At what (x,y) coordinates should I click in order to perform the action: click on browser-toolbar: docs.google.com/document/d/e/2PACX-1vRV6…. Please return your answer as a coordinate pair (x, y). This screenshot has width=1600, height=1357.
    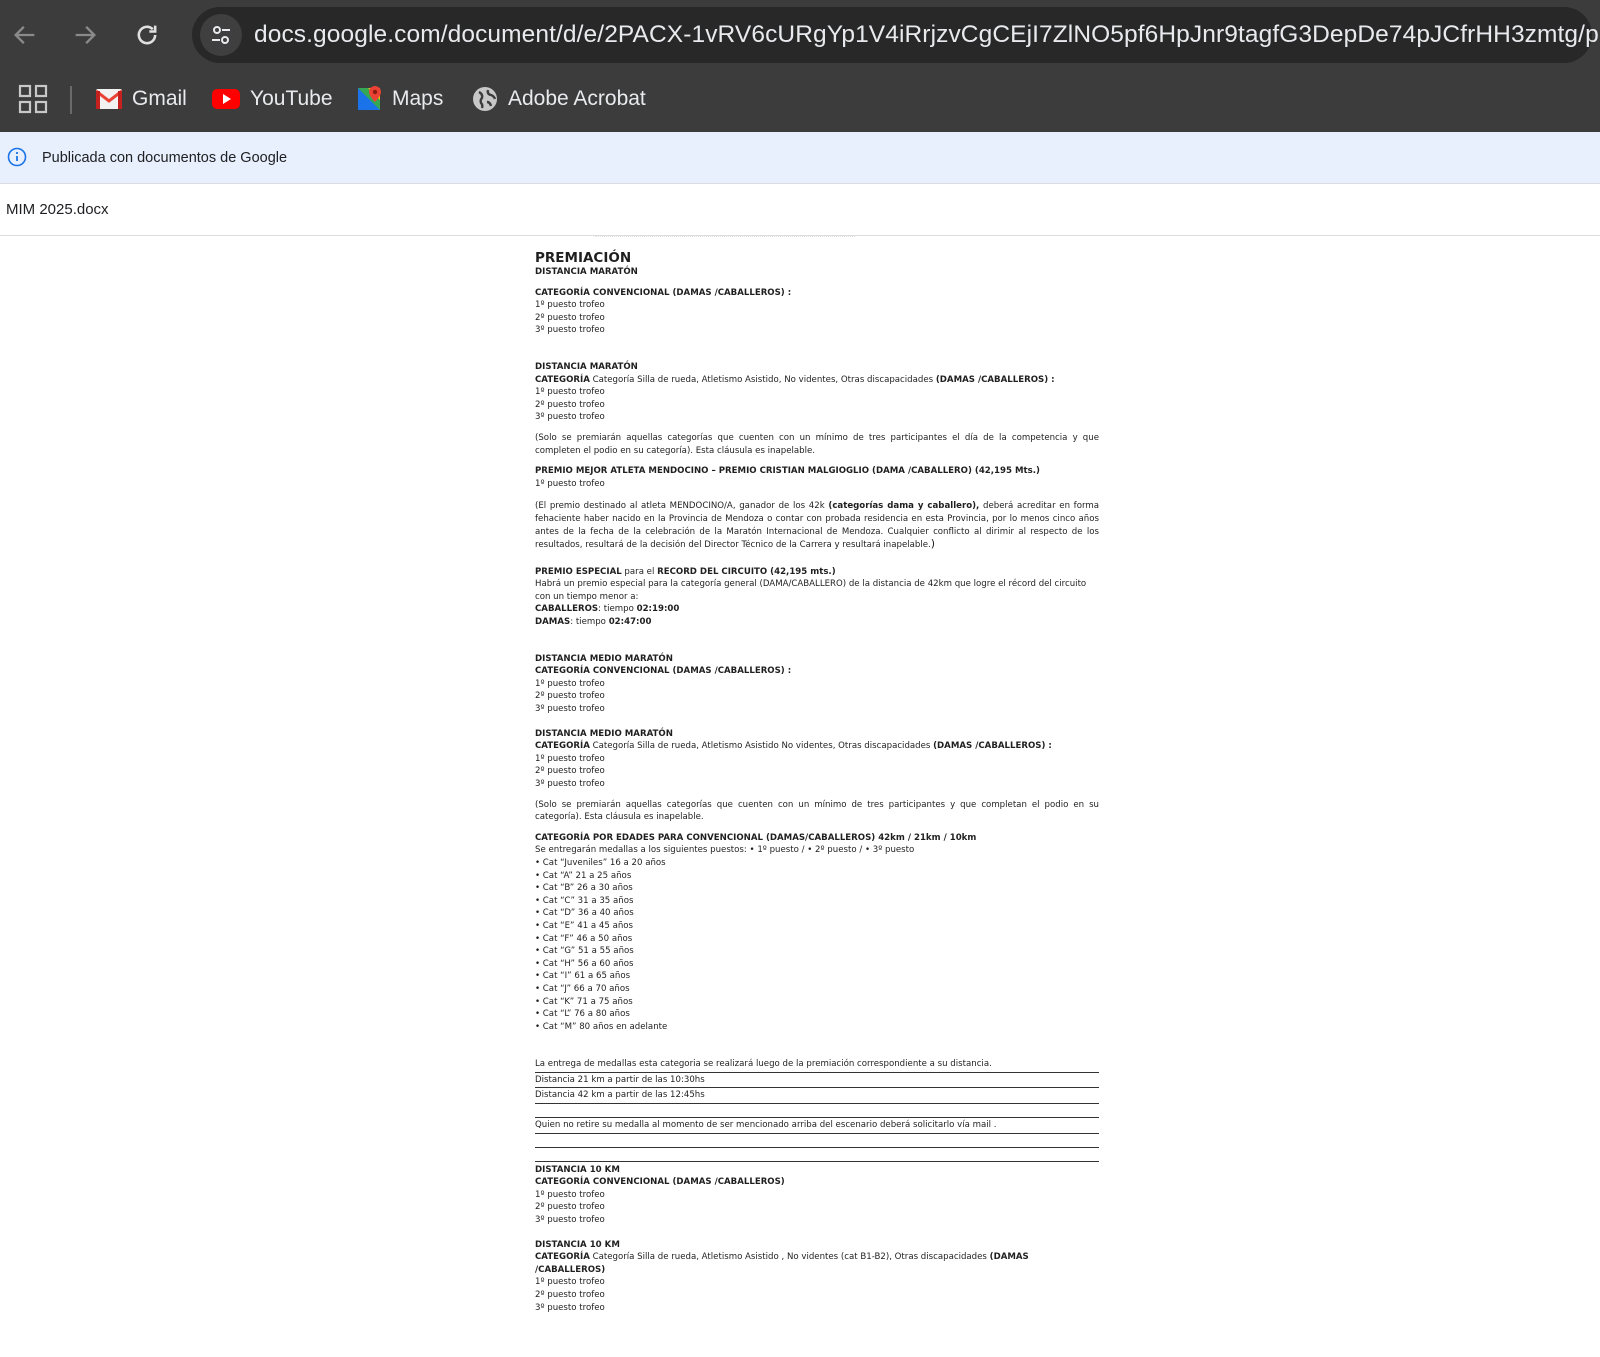
    Looking at the image, I should click on (800, 35).